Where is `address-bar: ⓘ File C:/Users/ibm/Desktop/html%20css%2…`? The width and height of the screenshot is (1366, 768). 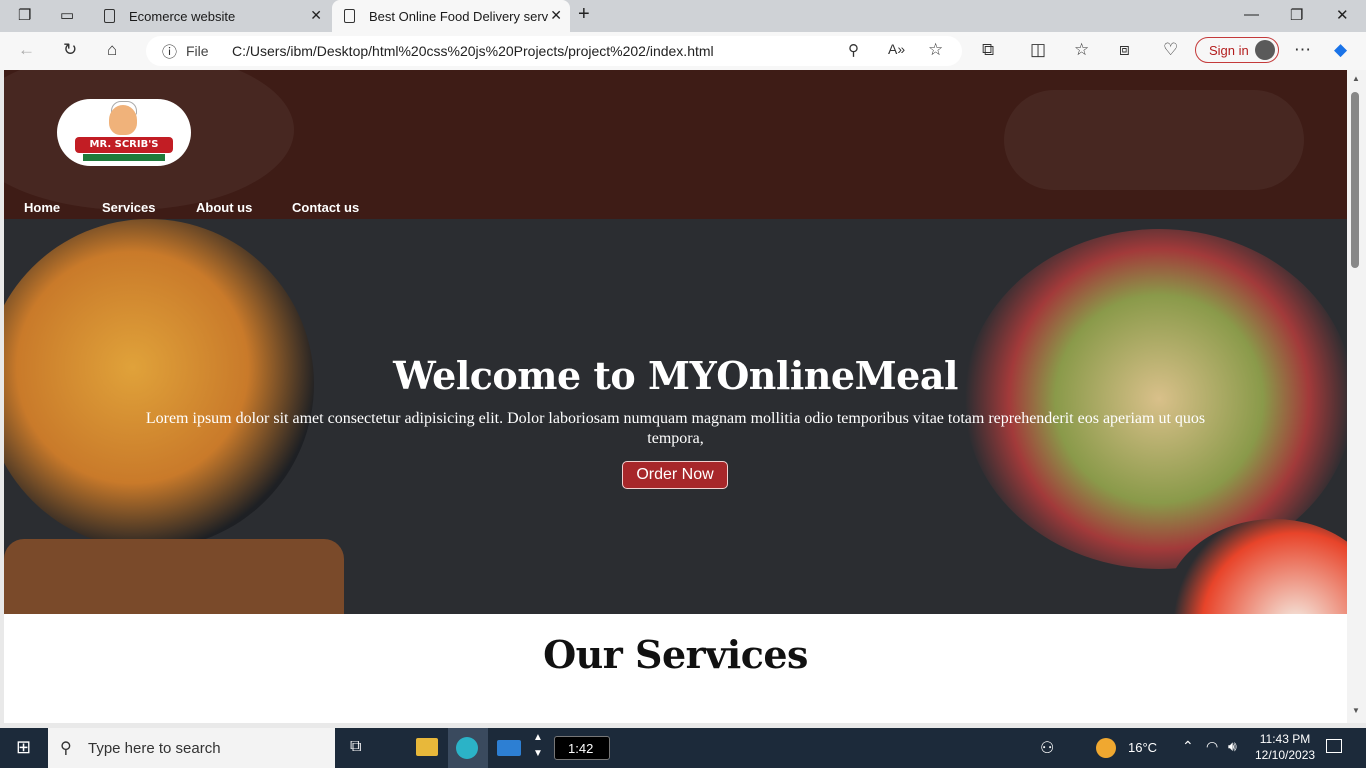
address-bar: ⓘ File C:/Users/ibm/Desktop/html%20css%2… is located at coordinates (554, 51).